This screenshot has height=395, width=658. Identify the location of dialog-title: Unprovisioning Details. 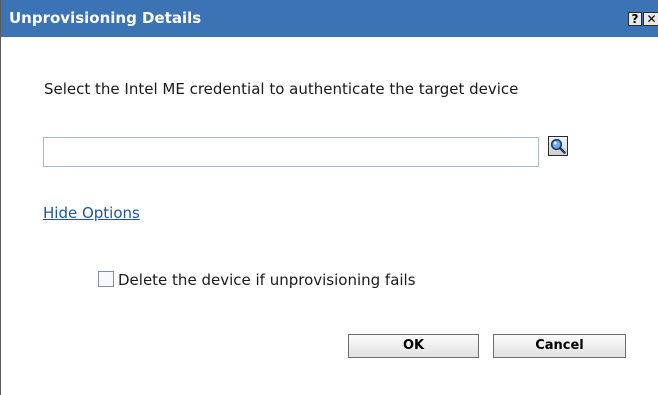
(105, 18).